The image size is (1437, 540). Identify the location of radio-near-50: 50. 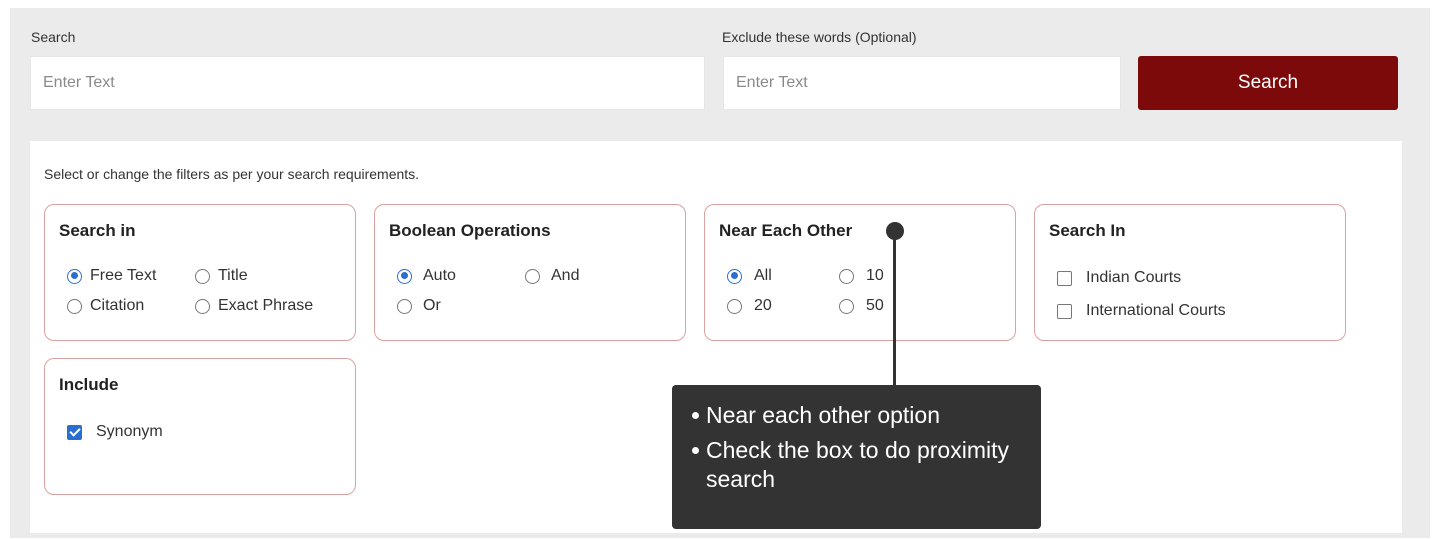
(861, 306).